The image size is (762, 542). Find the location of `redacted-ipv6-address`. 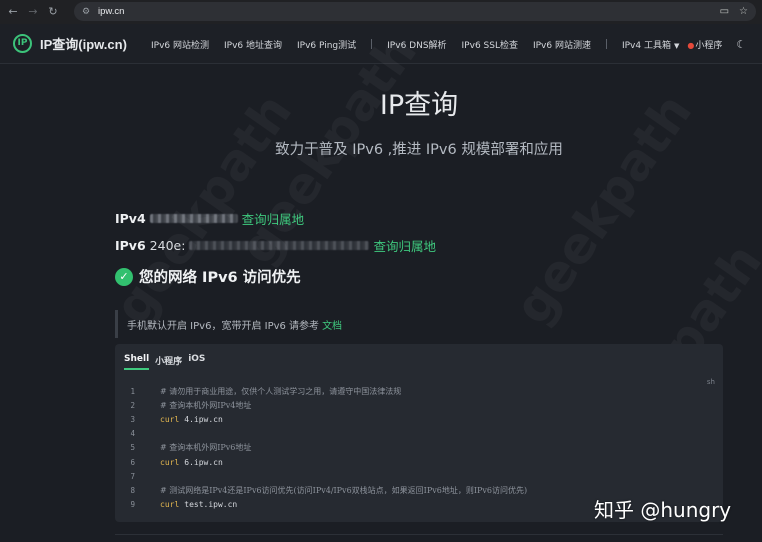

redacted-ipv6-address is located at coordinates (279, 245).